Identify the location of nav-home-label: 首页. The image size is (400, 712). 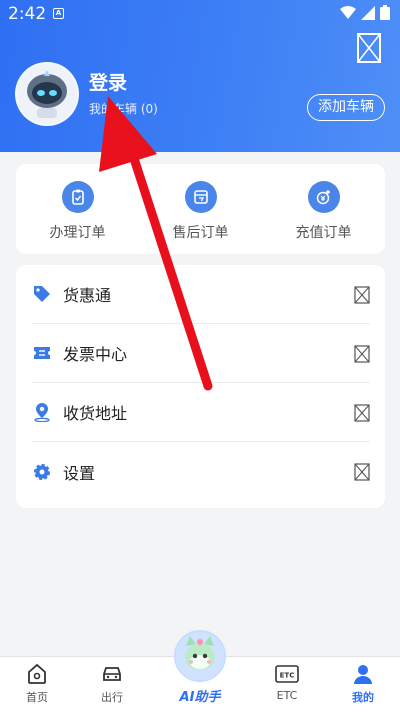
(37, 697).